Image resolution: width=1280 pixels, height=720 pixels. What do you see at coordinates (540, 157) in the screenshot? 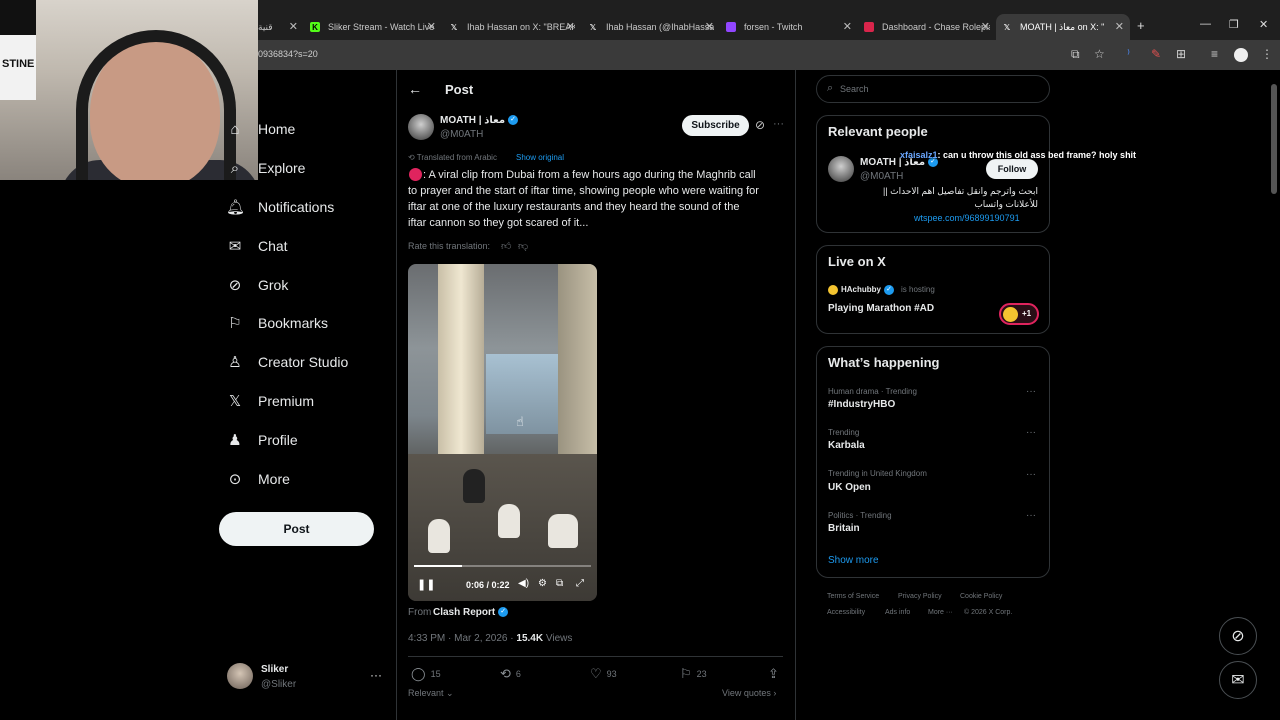
I see `show-original-link: Show original` at bounding box center [540, 157].